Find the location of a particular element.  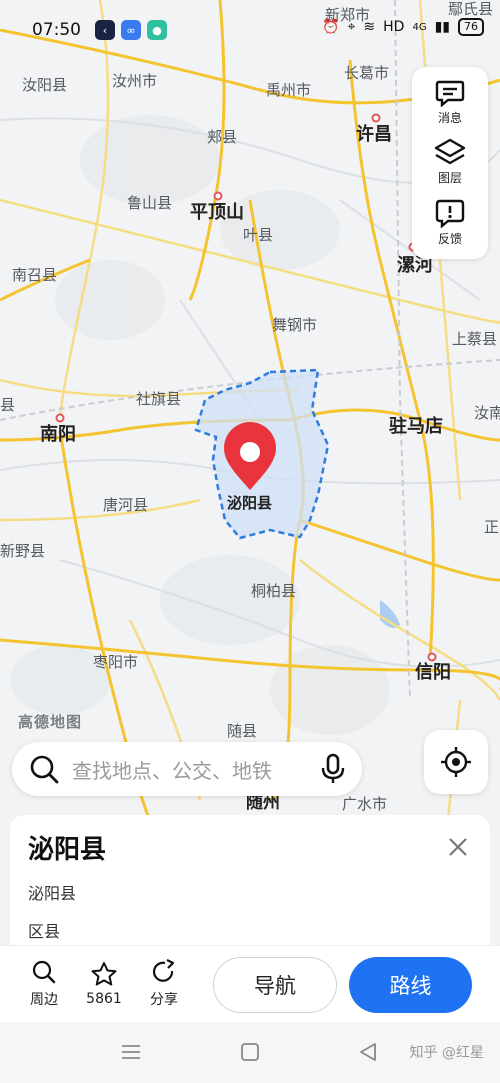

status-time: 07:50 is located at coordinates (56, 30).